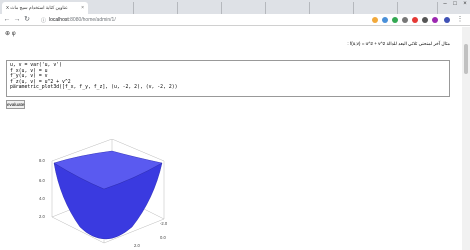 Image resolution: width=470 pixels, height=250 pixels. I want to click on maximize-icon: □, so click(455, 4).